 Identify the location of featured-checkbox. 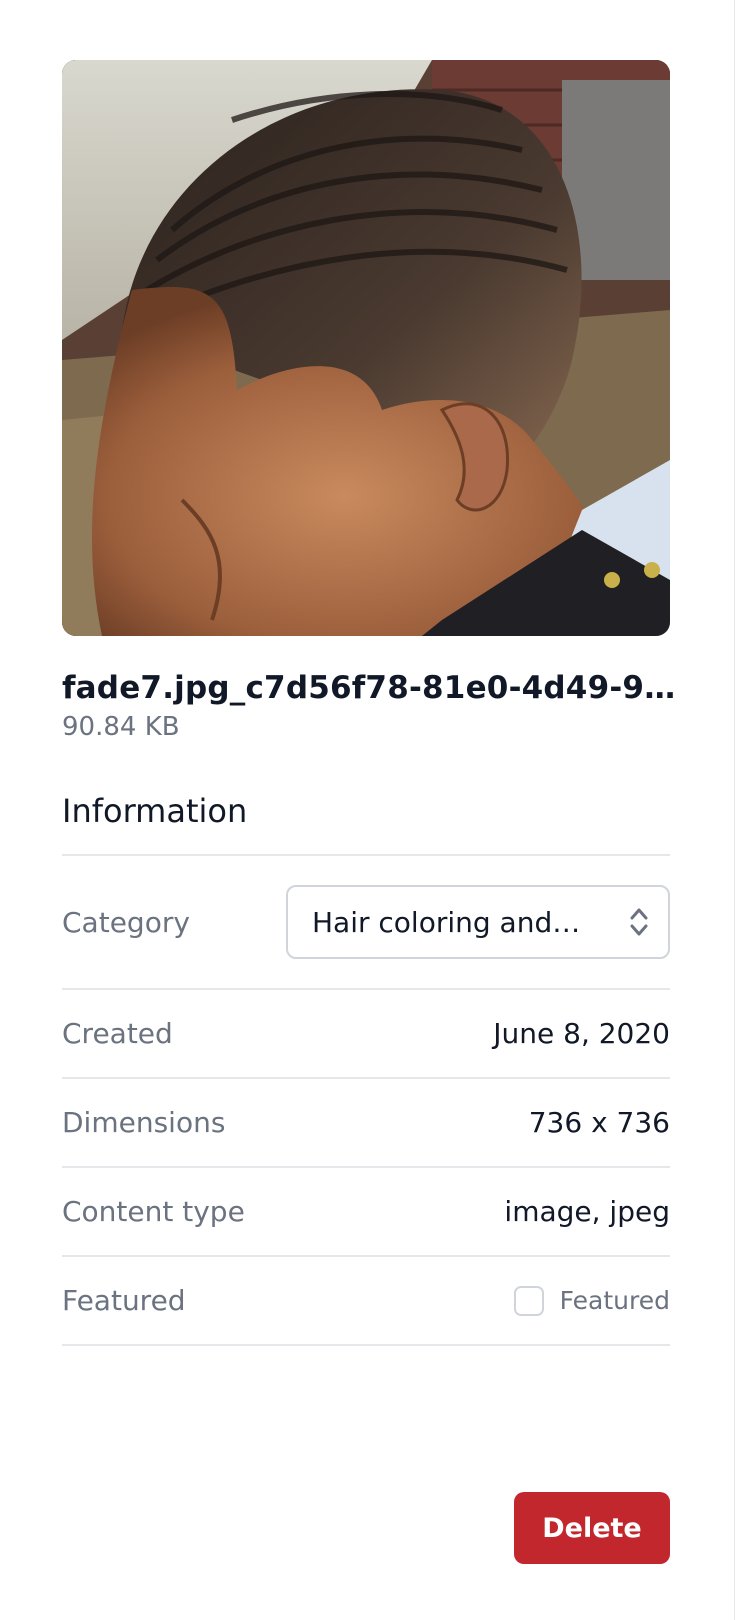
(528, 1300).